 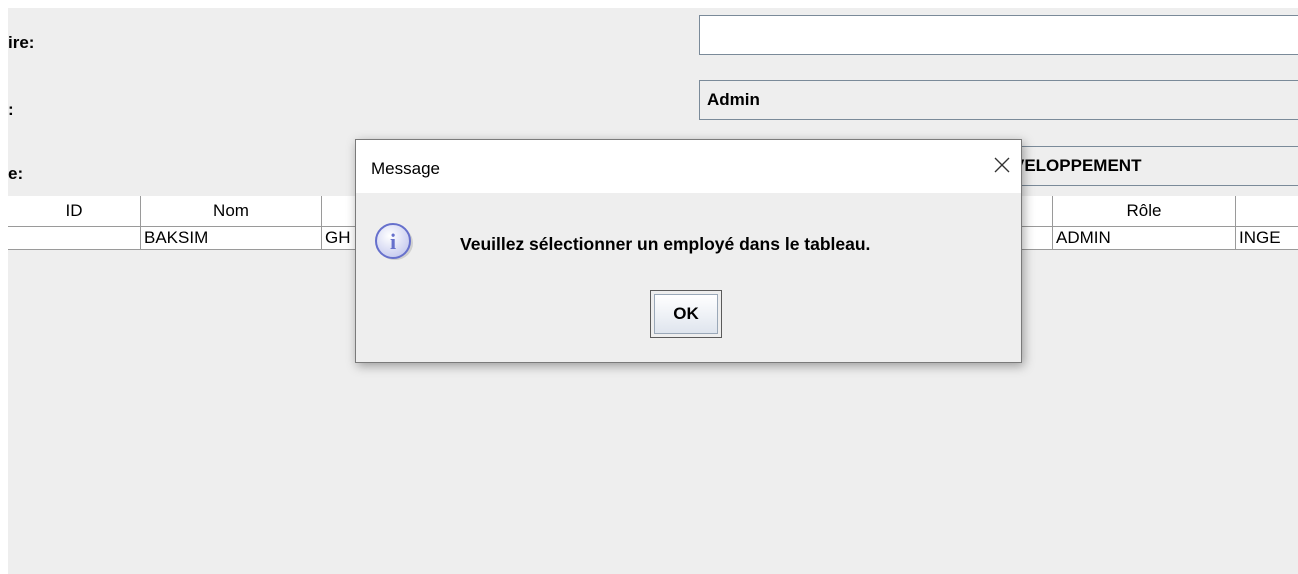 What do you see at coordinates (16, 173) in the screenshot?
I see `form-label-3: e:` at bounding box center [16, 173].